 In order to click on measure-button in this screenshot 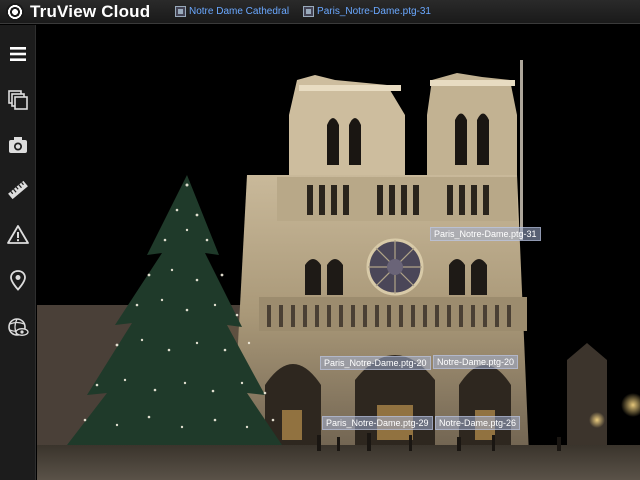, I will do `click(18, 190)`.